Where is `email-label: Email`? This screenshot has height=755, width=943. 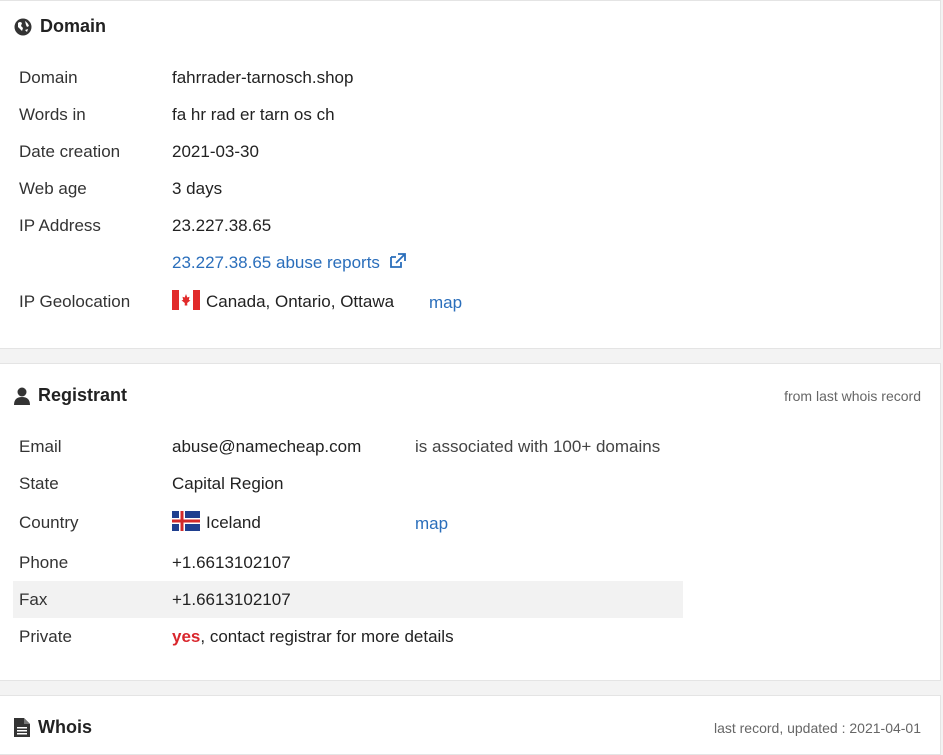
email-label: Email is located at coordinates (40, 446).